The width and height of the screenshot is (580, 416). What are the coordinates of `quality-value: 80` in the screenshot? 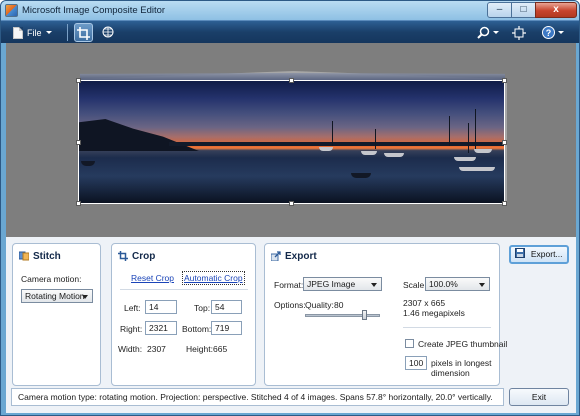 It's located at (339, 305).